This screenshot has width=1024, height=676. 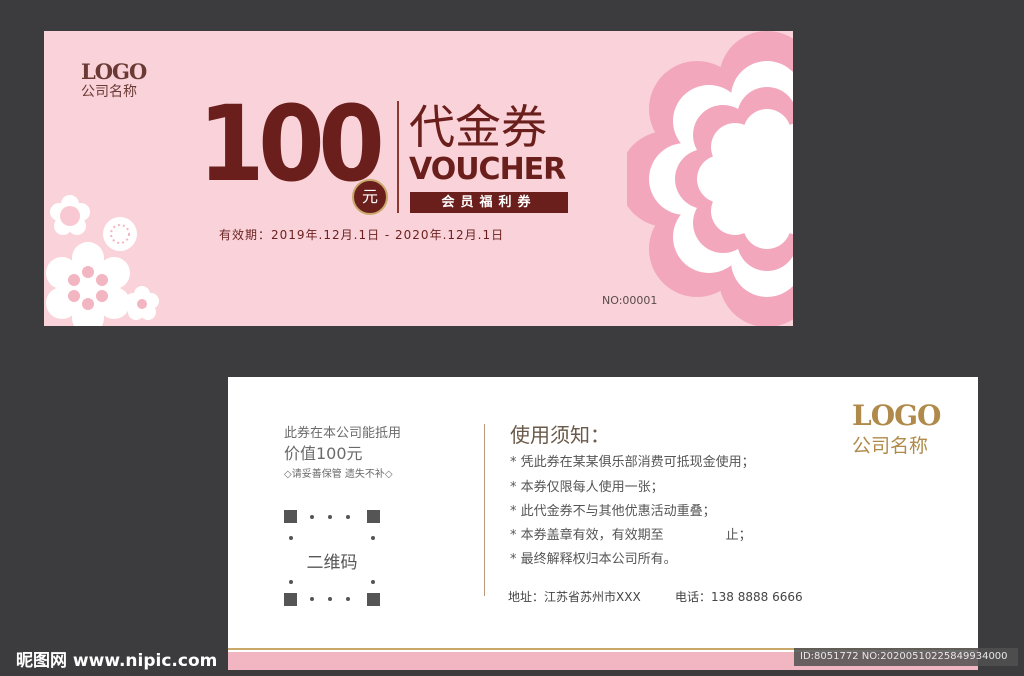 What do you see at coordinates (362, 235) in the screenshot?
I see `validity-period: 有效期：2019年.12月.1日 - 2020年.12月.1日` at bounding box center [362, 235].